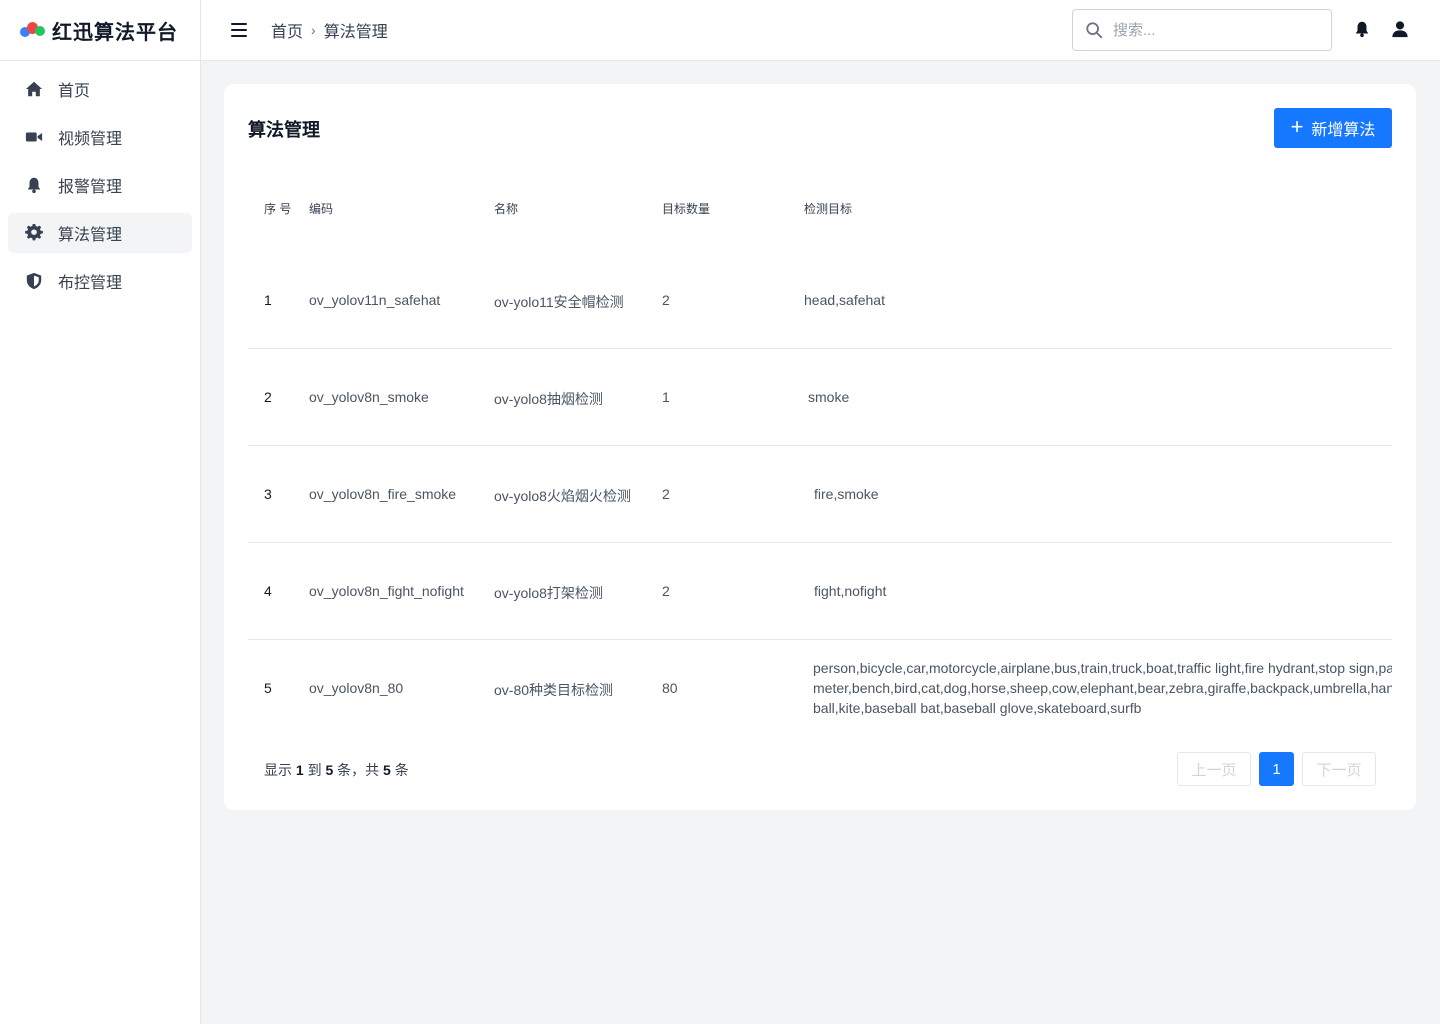  What do you see at coordinates (34, 89) in the screenshot?
I see `home-icon` at bounding box center [34, 89].